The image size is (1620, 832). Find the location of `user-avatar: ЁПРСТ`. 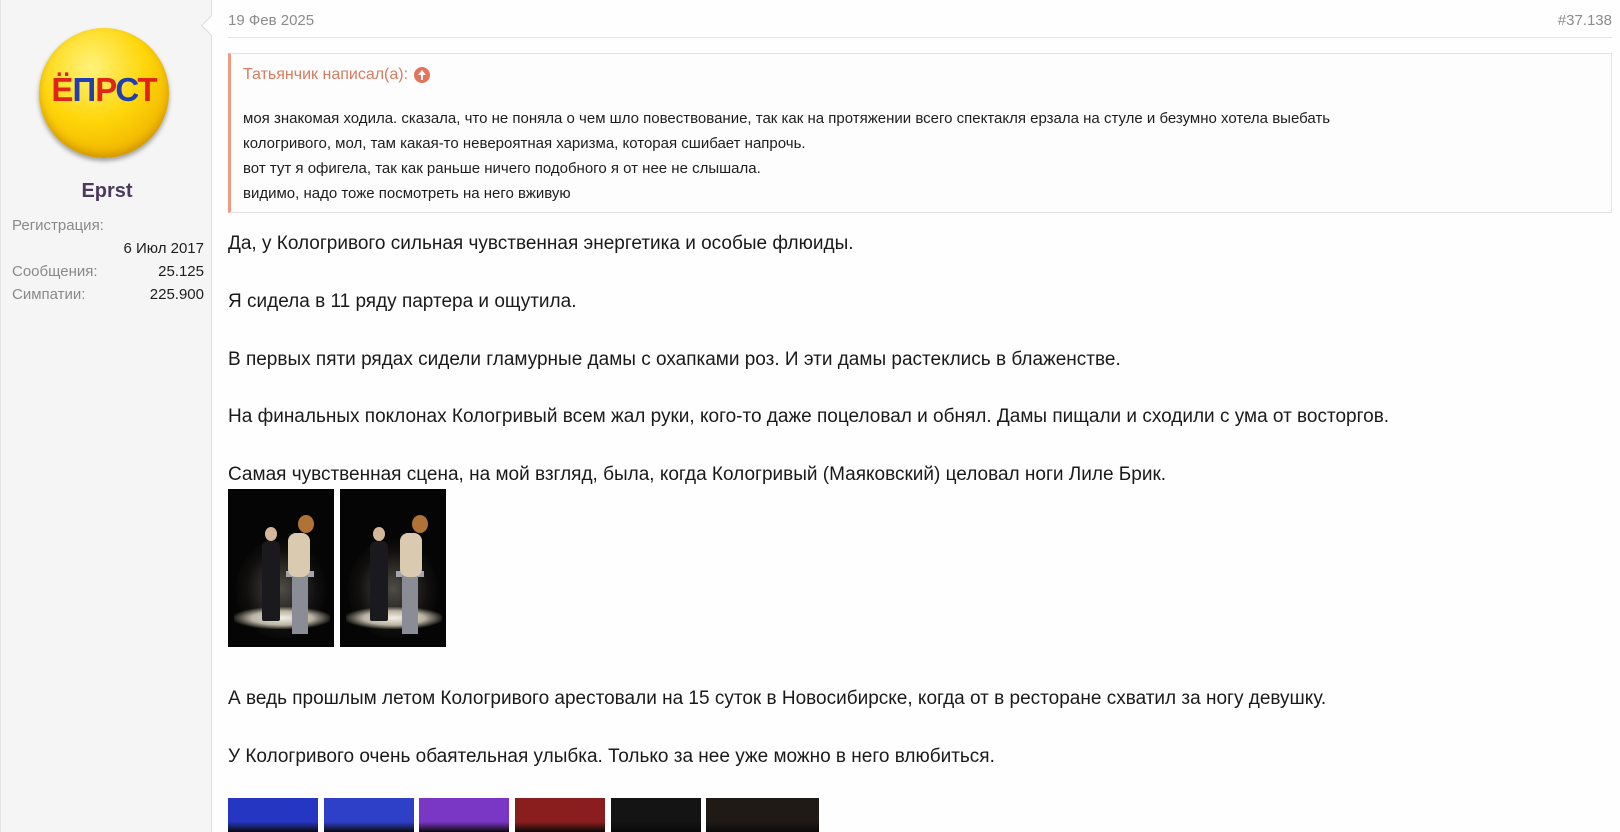

user-avatar: ЁПРСТ is located at coordinates (104, 93).